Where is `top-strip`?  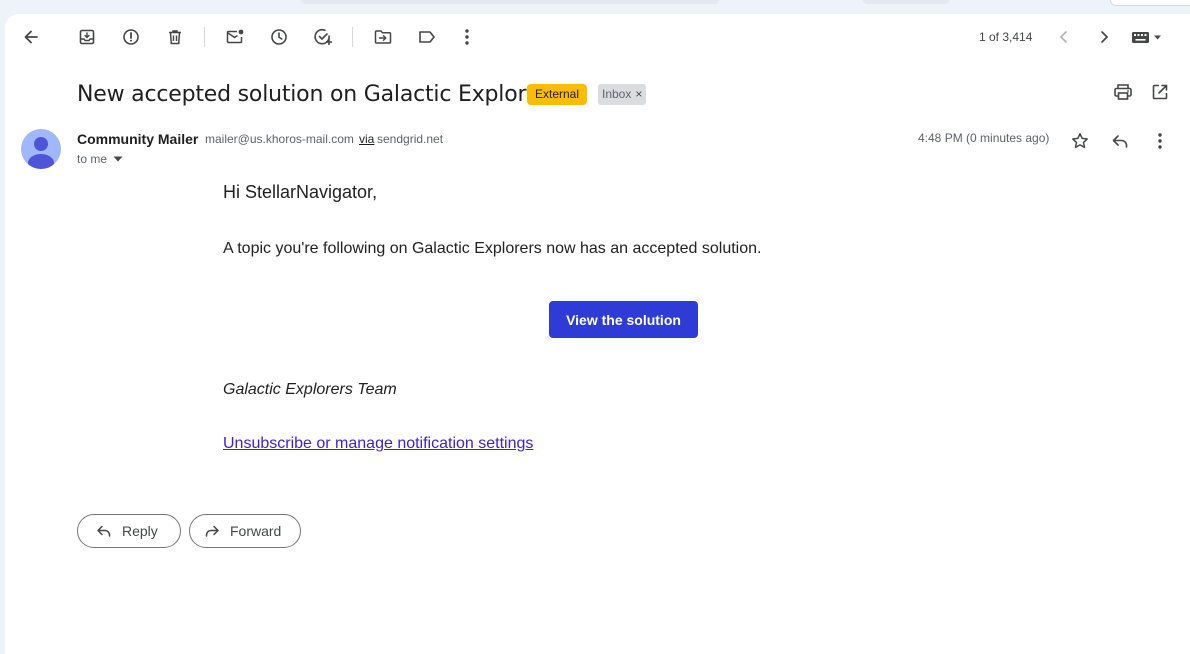 top-strip is located at coordinates (595, 7).